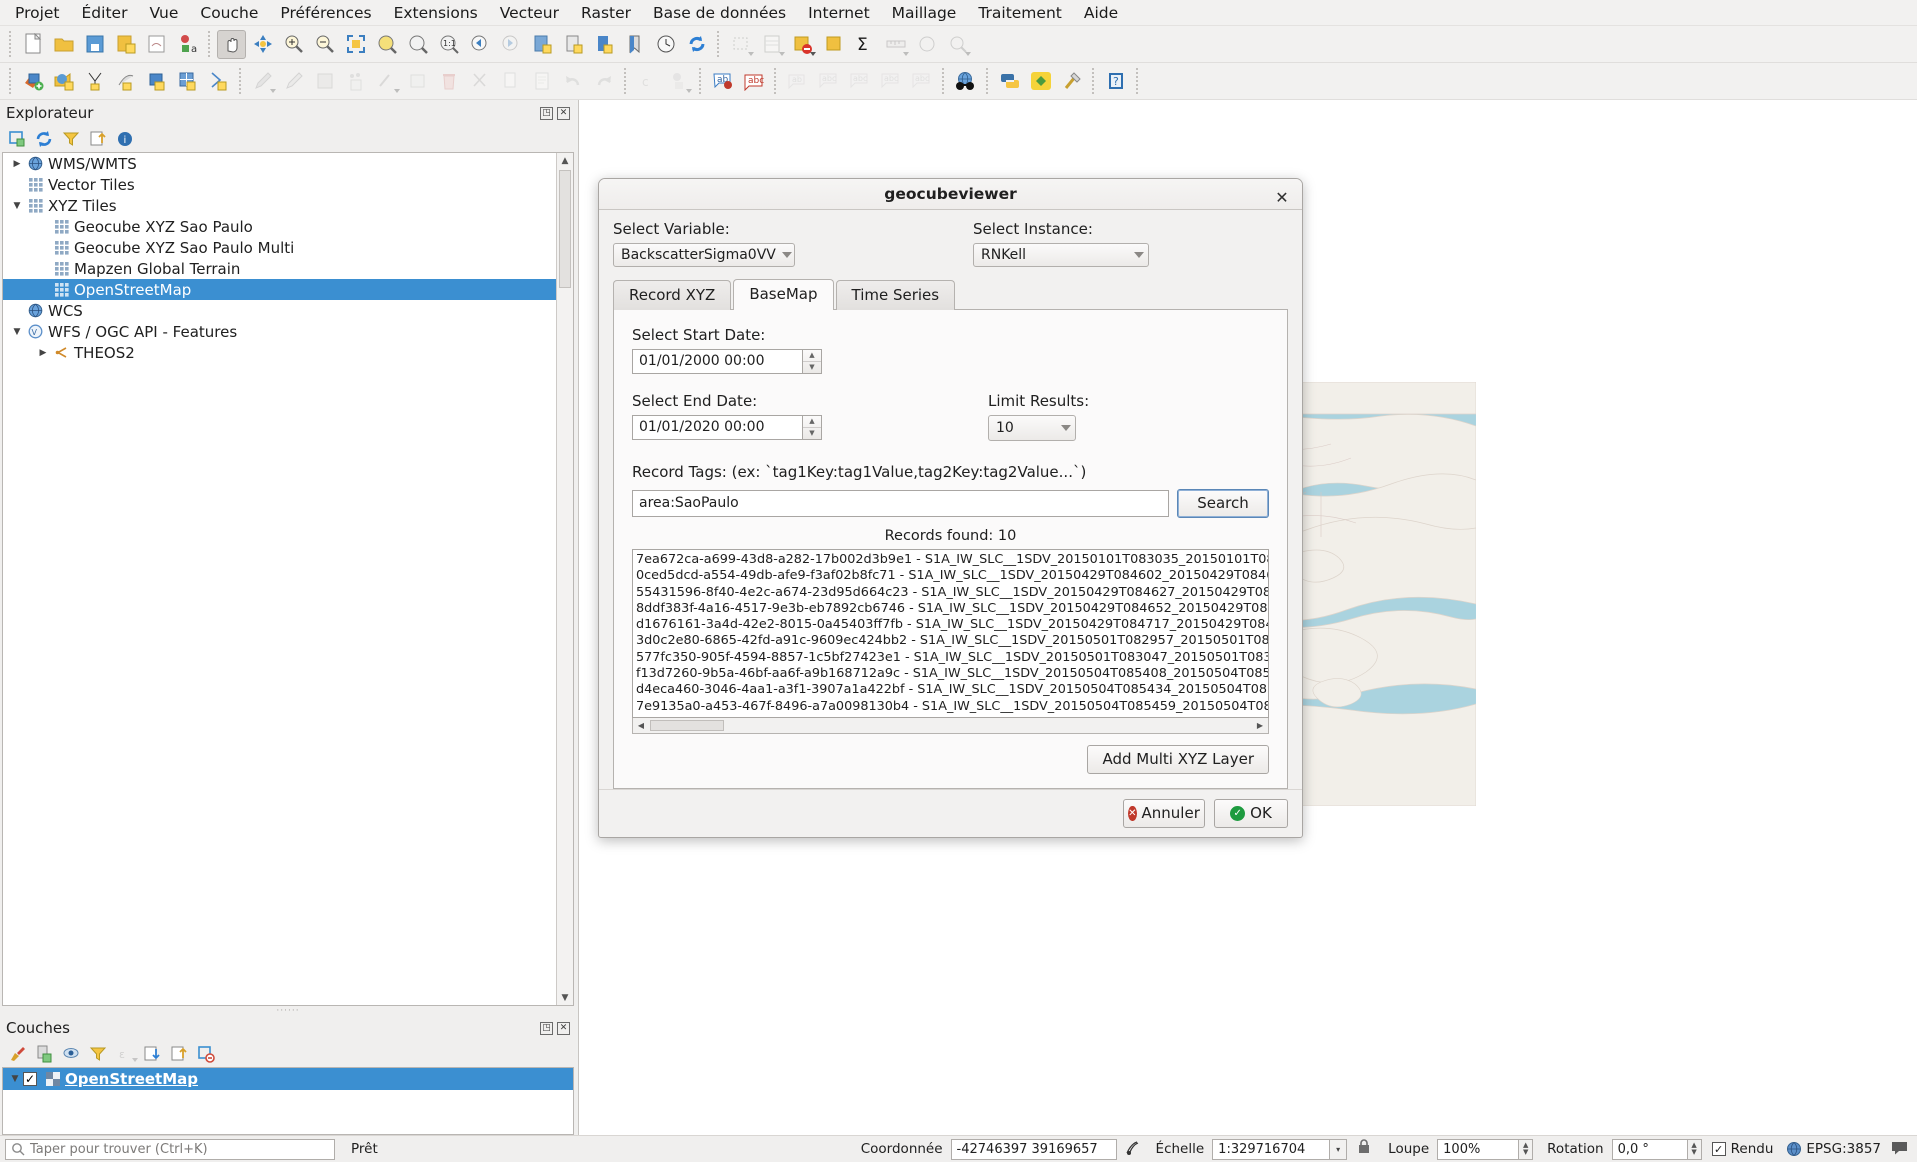  I want to click on map-tips-icon, so click(926, 44).